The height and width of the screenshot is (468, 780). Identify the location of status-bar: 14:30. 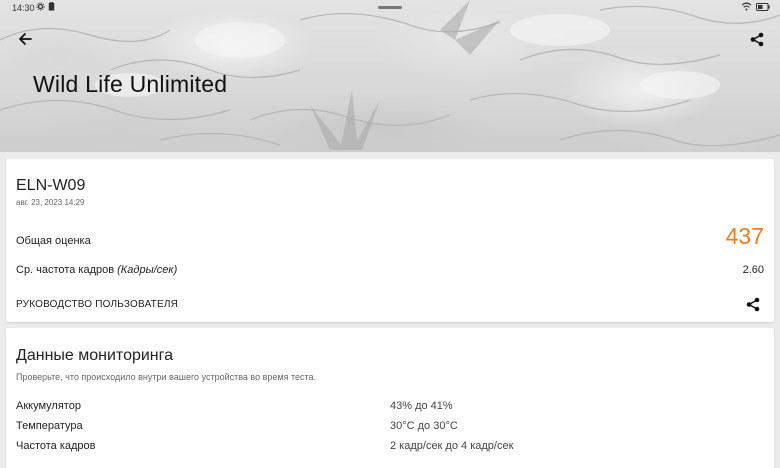
(390, 8).